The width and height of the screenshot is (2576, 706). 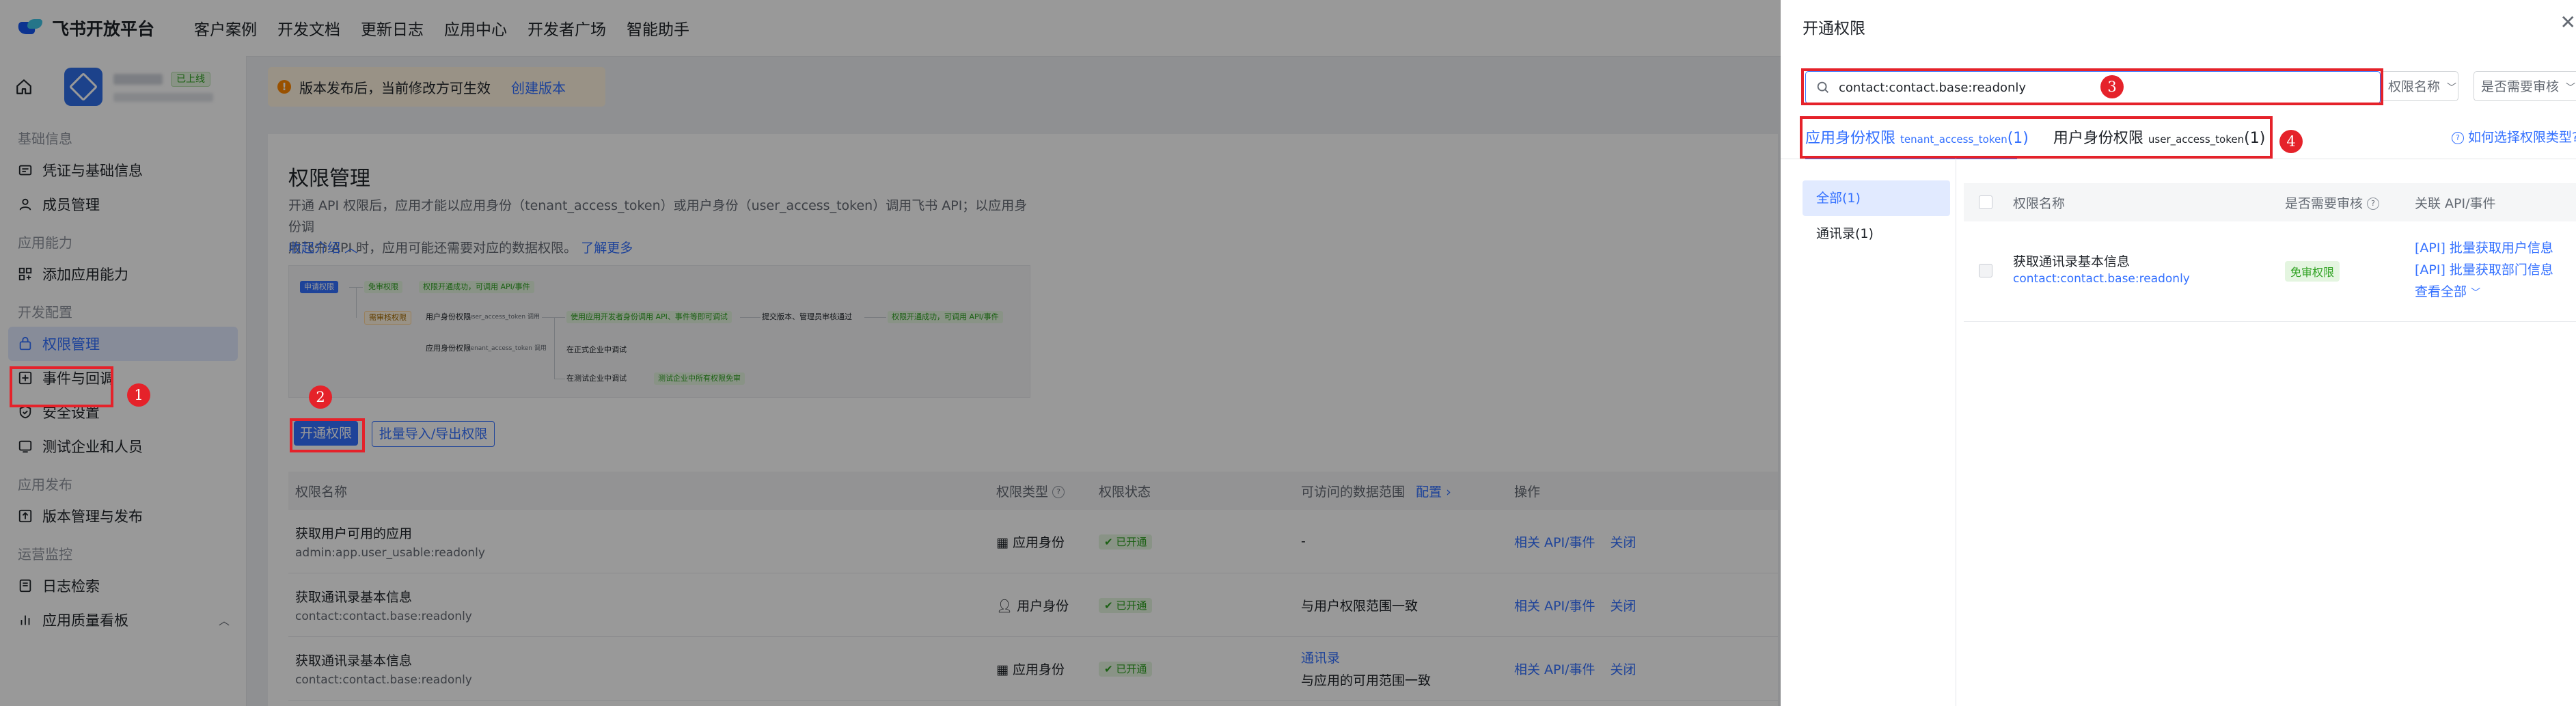 I want to click on category-list: 全部(1) 通讯录(1), so click(x=1876, y=216).